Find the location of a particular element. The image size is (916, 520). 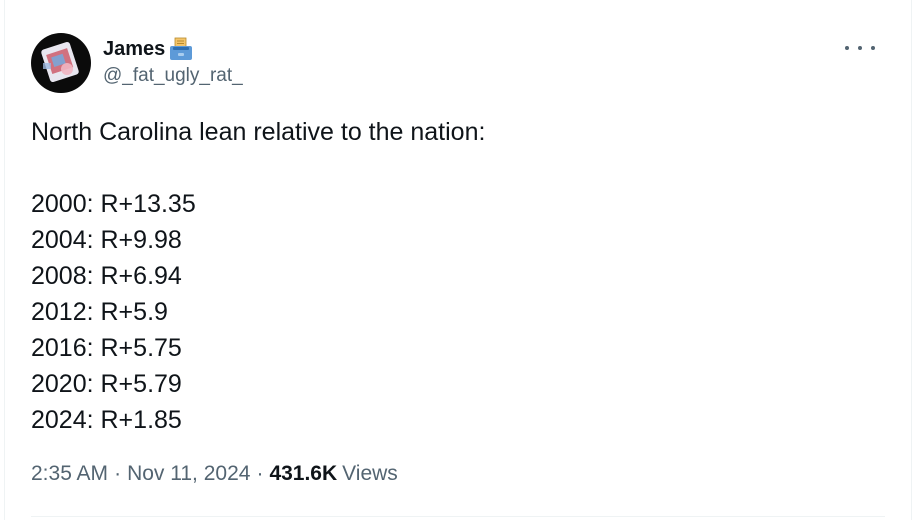

avatar is located at coordinates (61, 63).